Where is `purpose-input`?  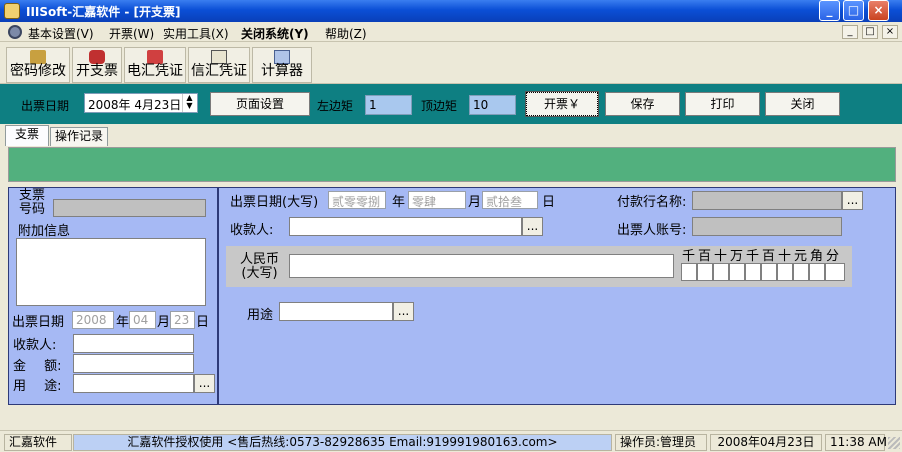
purpose-input is located at coordinates (336, 311).